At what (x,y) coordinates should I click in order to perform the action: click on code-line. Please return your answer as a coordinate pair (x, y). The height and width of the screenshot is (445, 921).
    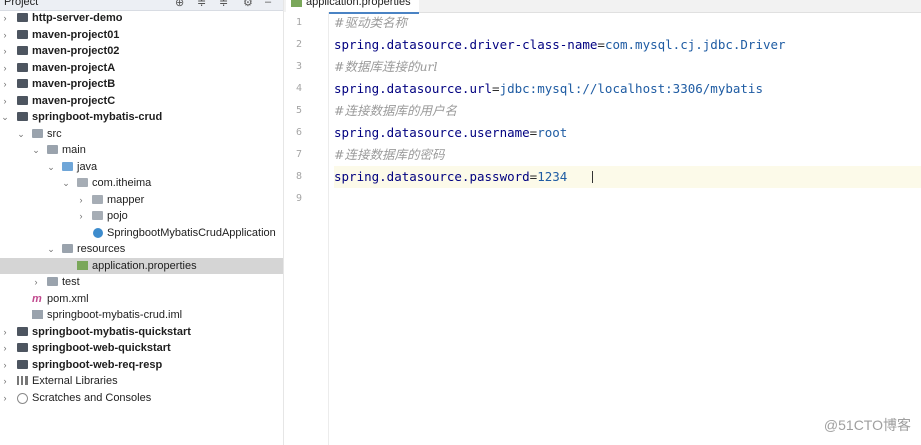
    Looking at the image, I should click on (627, 199).